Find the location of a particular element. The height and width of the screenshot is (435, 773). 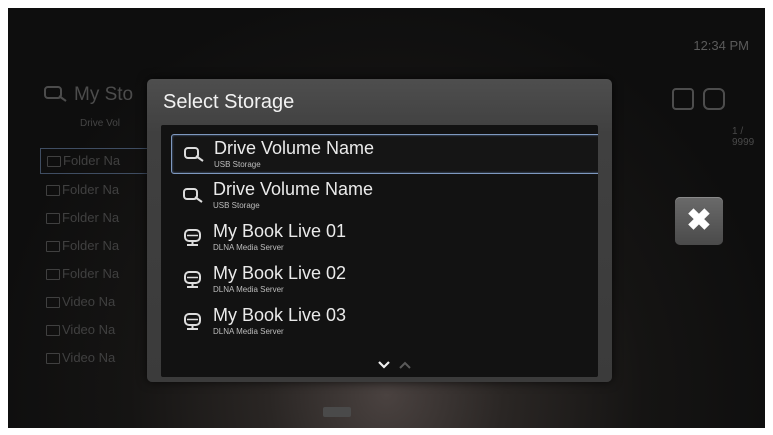

storage-item-name: My Book Live 01 is located at coordinates (280, 231).